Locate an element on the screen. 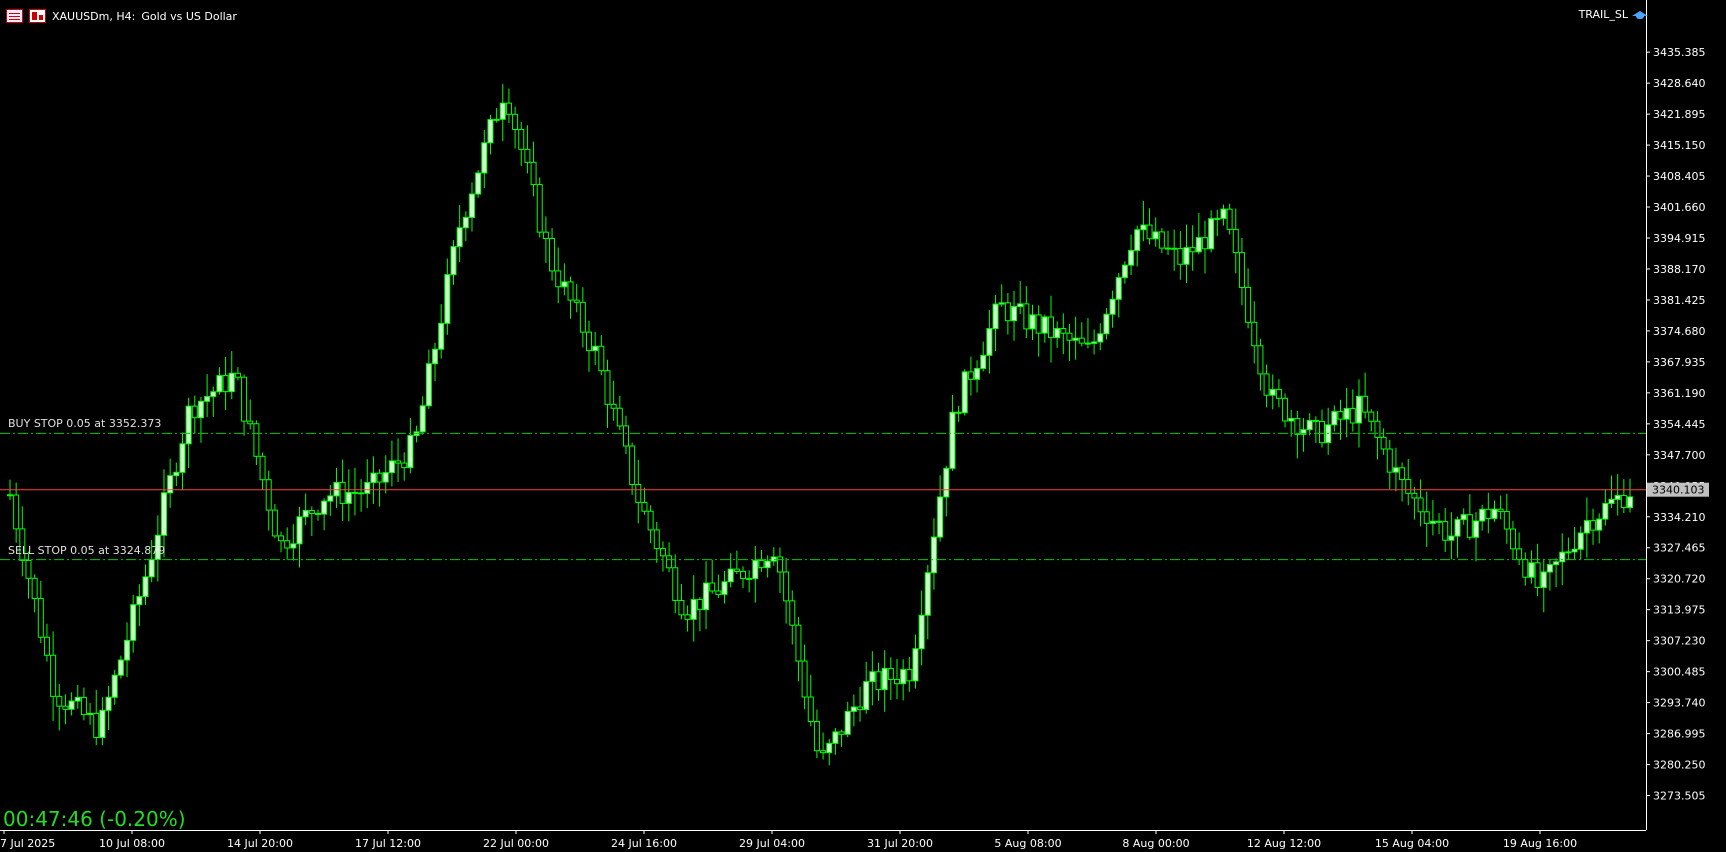 This screenshot has width=1726, height=852. y-tick-label: 3374.680 is located at coordinates (1679, 331).